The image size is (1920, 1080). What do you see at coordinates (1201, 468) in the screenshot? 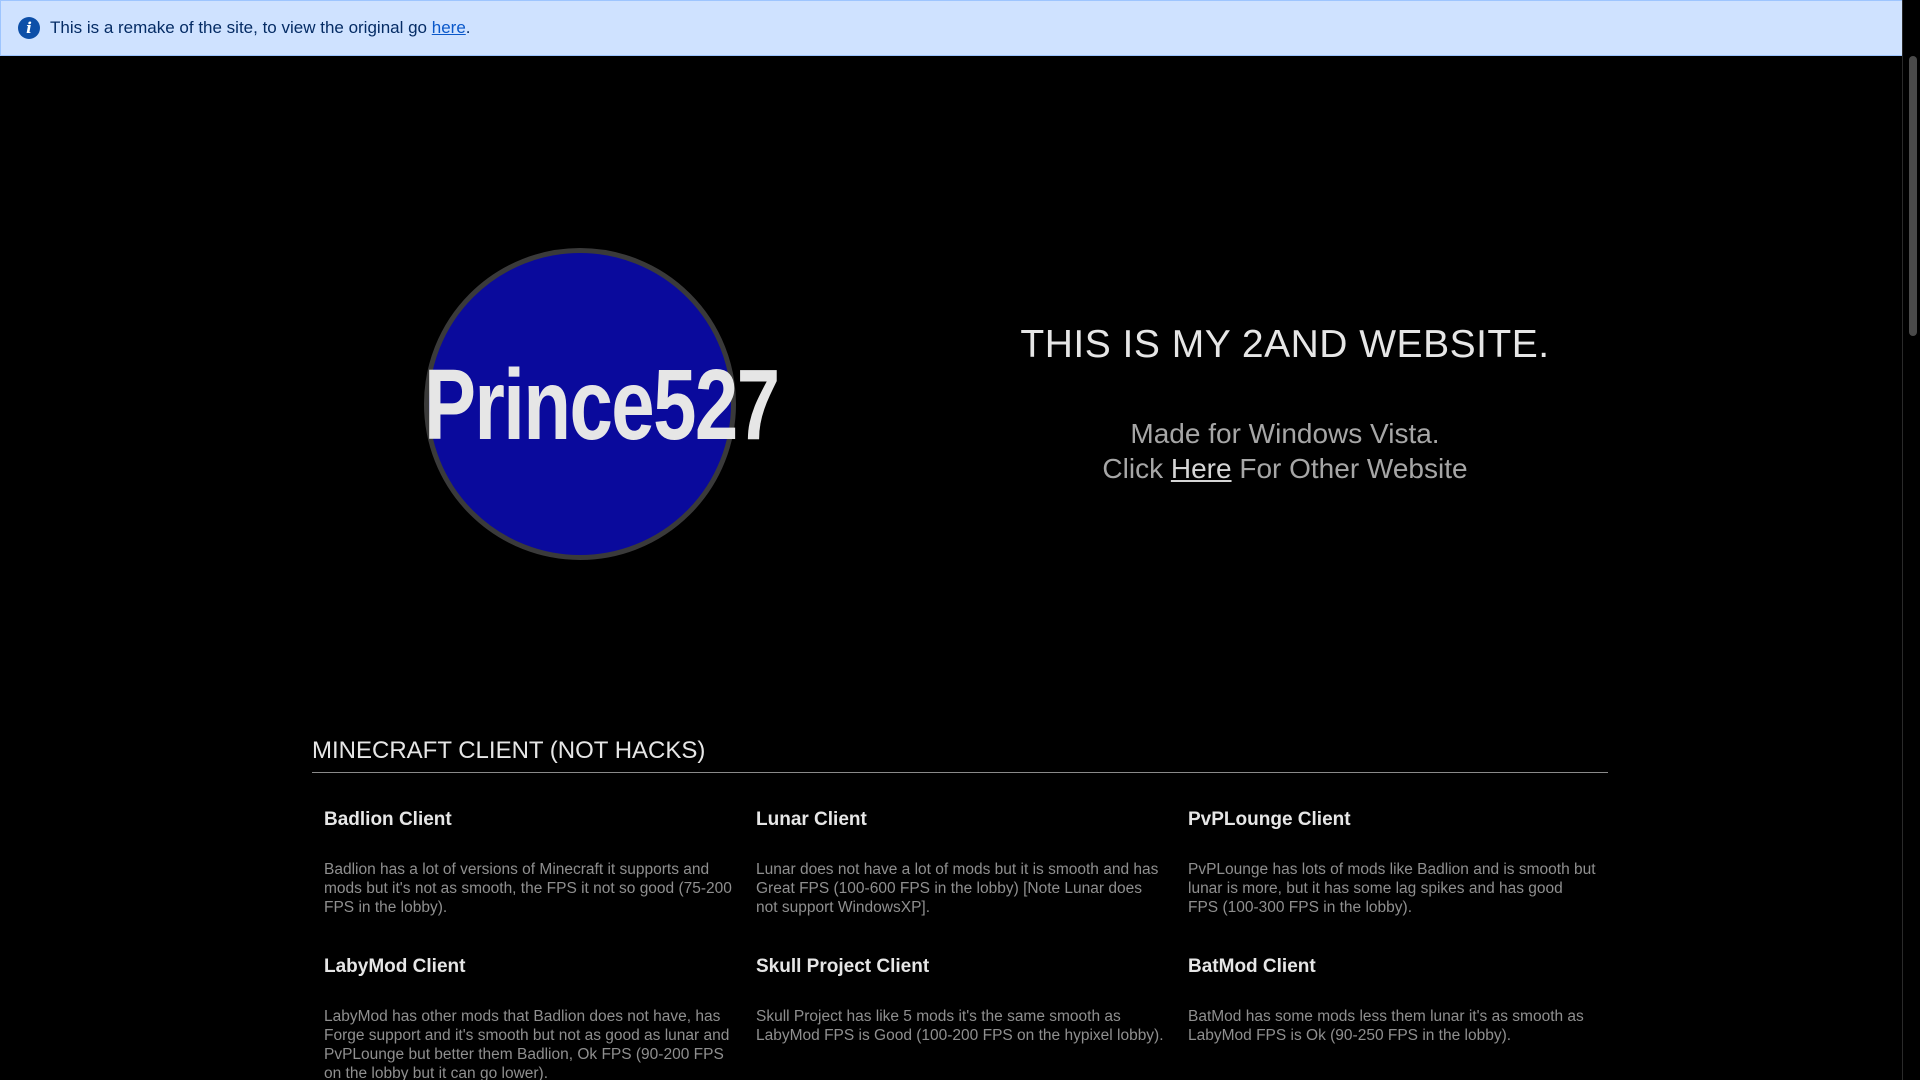
I see `other-website-link: Here` at bounding box center [1201, 468].